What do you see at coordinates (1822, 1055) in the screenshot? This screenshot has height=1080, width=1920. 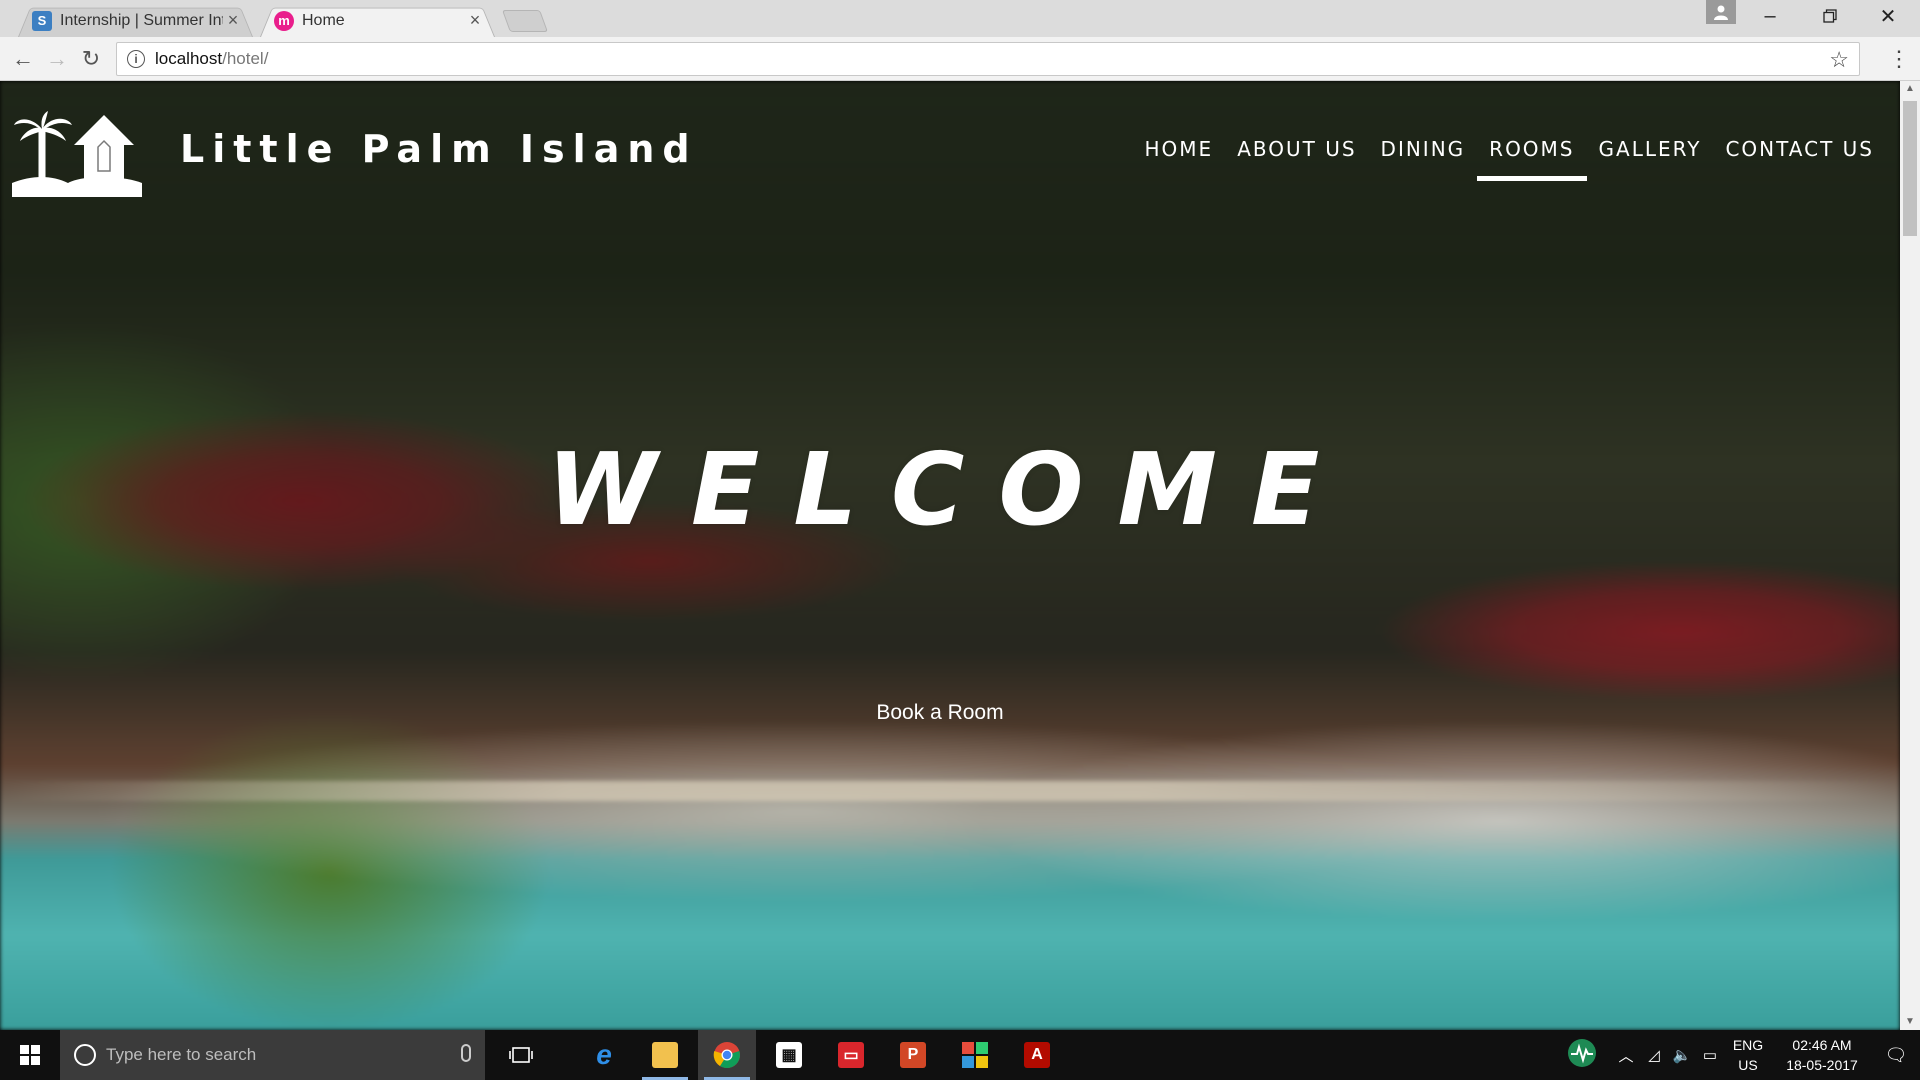 I see `clock: 02:46 AM 18-05-2017` at bounding box center [1822, 1055].